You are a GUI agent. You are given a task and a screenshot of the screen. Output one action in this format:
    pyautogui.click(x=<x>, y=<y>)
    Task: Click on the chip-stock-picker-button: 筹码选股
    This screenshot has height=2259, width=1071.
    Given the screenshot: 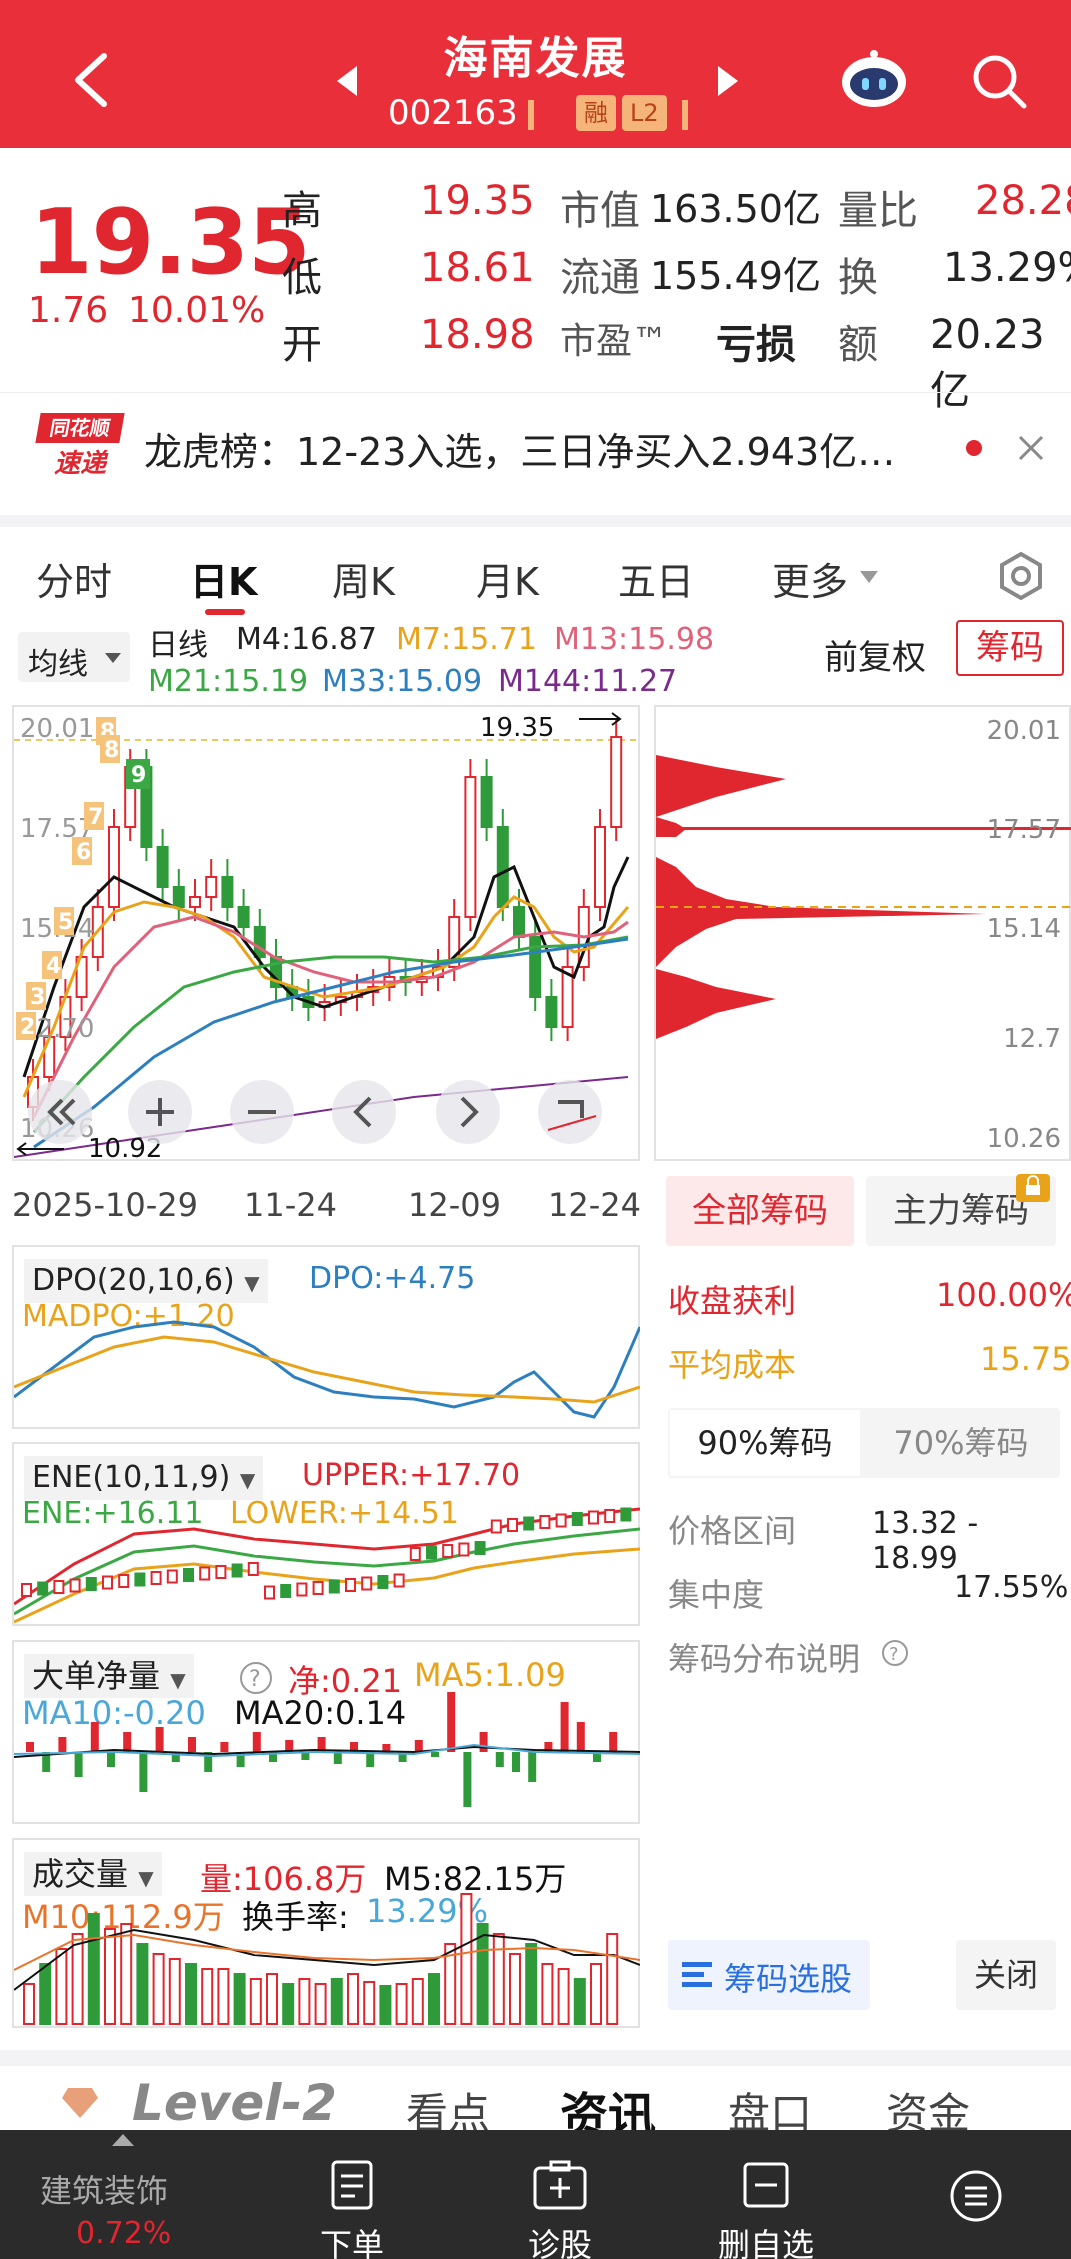 What is the action you would take?
    pyautogui.click(x=769, y=1975)
    